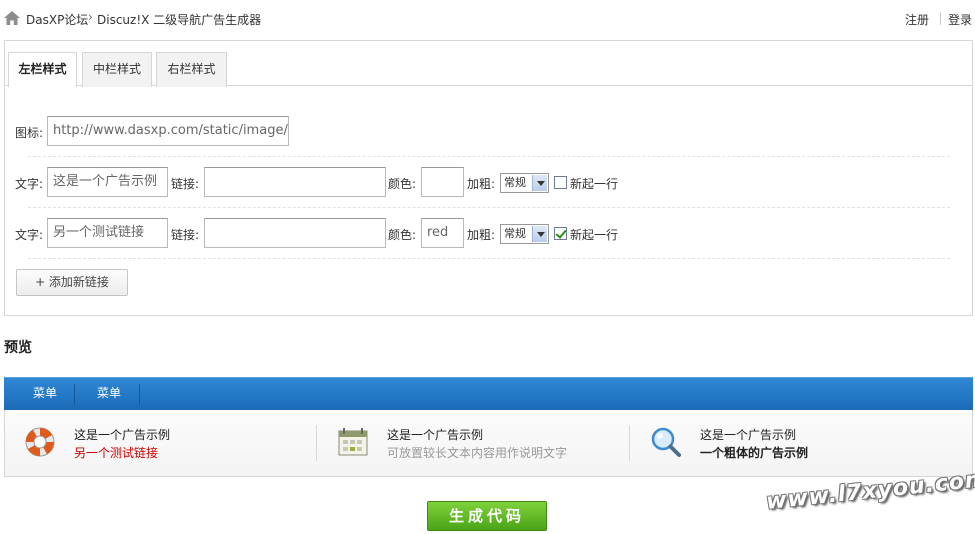  What do you see at coordinates (960, 19) in the screenshot?
I see `login-link: 登录` at bounding box center [960, 19].